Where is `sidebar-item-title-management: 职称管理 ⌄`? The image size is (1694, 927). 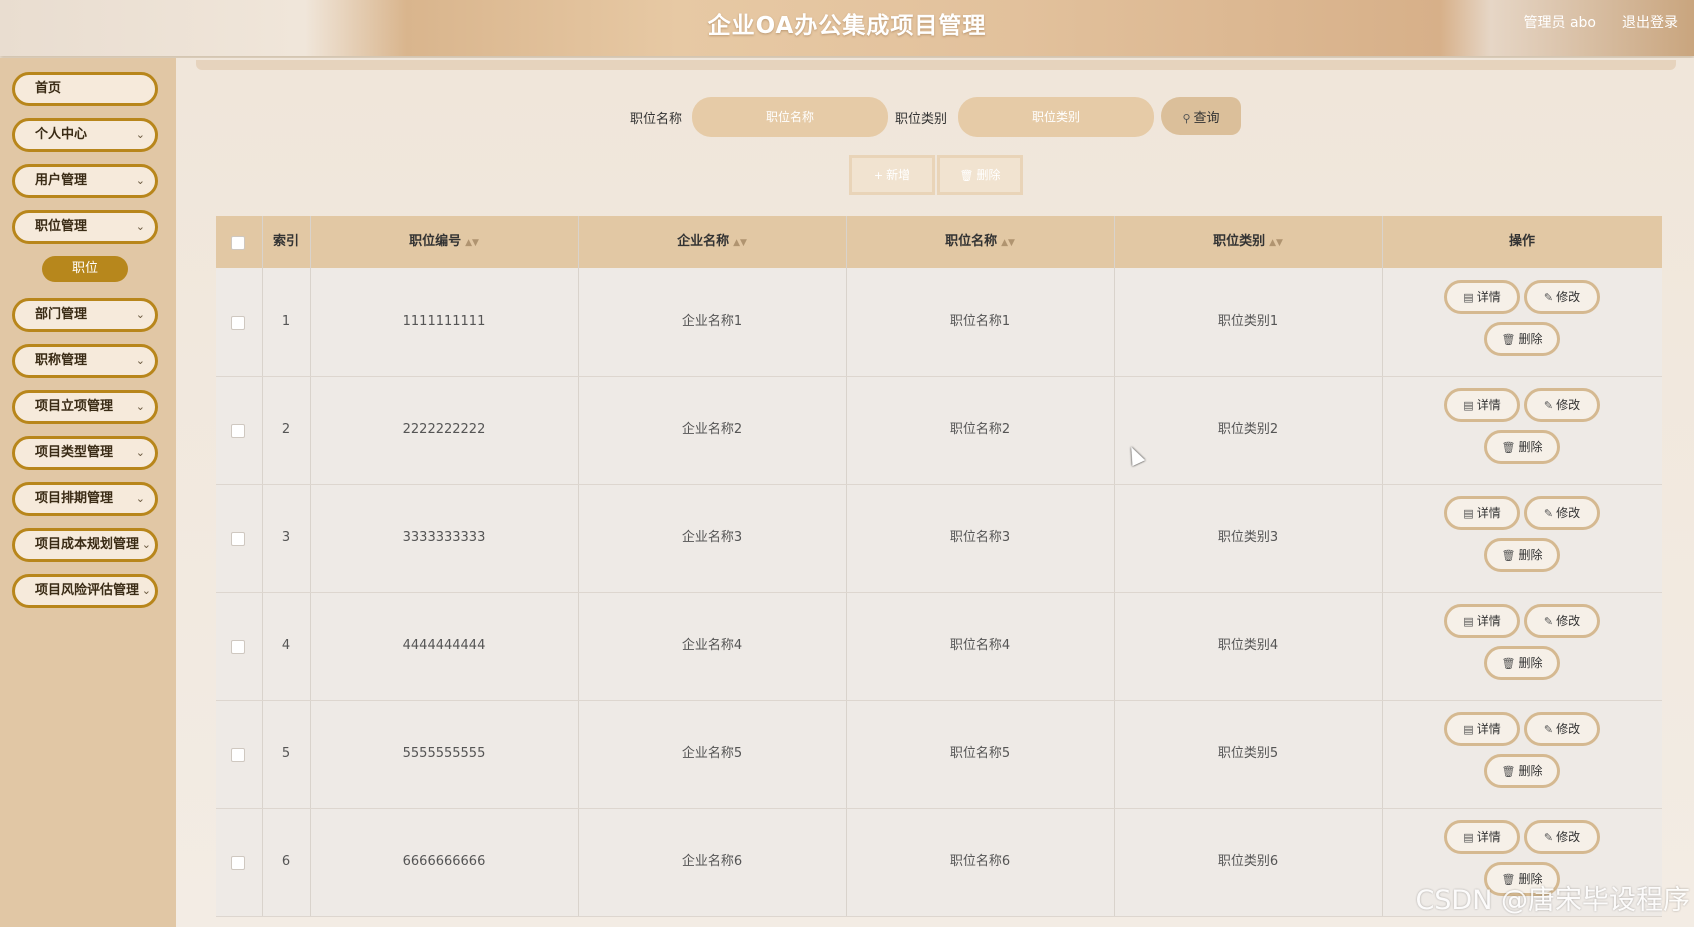 sidebar-item-title-management: 职称管理 ⌄ is located at coordinates (85, 361).